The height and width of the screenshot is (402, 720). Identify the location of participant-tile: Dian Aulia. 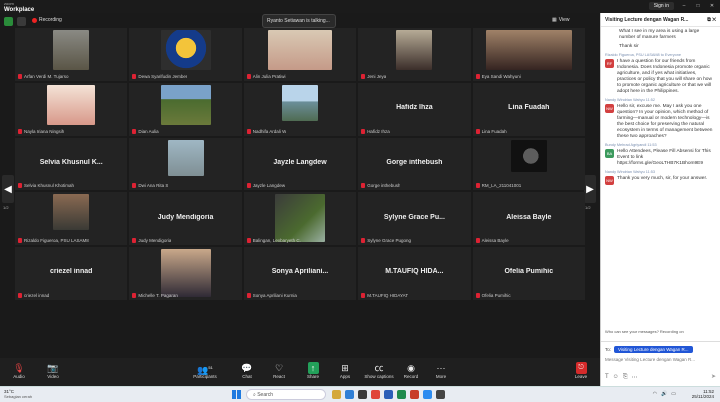
(185, 109).